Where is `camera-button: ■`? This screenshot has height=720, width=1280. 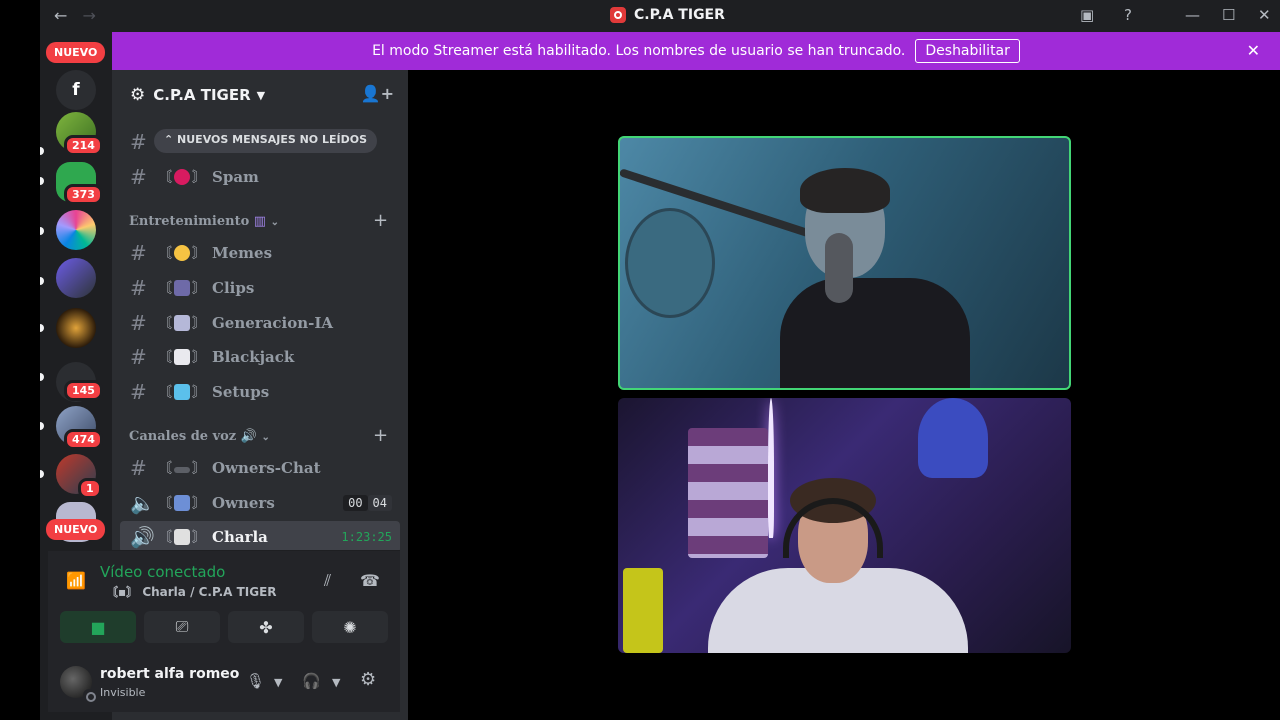 camera-button: ■ is located at coordinates (98, 627).